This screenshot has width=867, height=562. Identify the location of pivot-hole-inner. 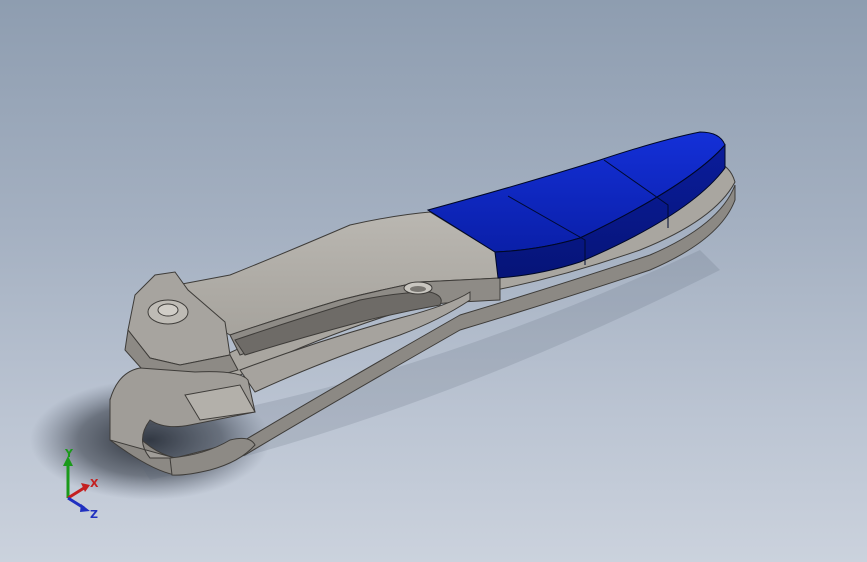
(418, 289).